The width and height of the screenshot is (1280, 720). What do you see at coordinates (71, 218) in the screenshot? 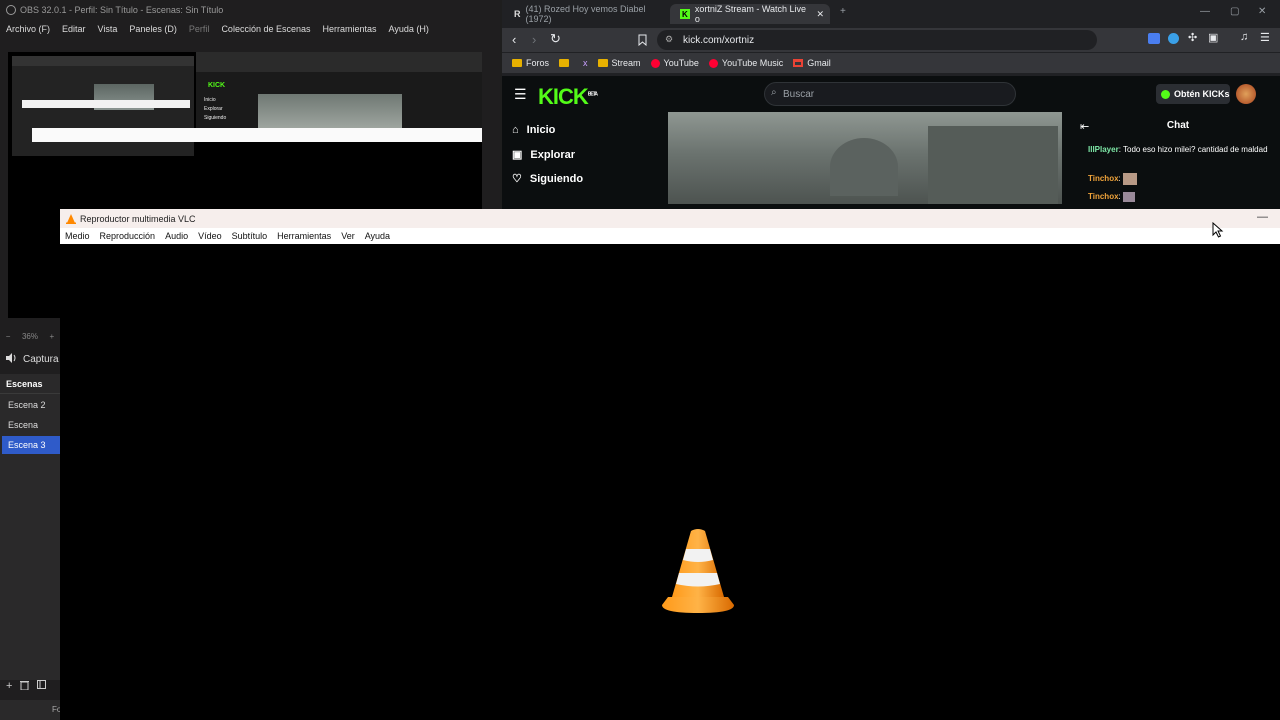
I see `vlc-logo-icon` at bounding box center [71, 218].